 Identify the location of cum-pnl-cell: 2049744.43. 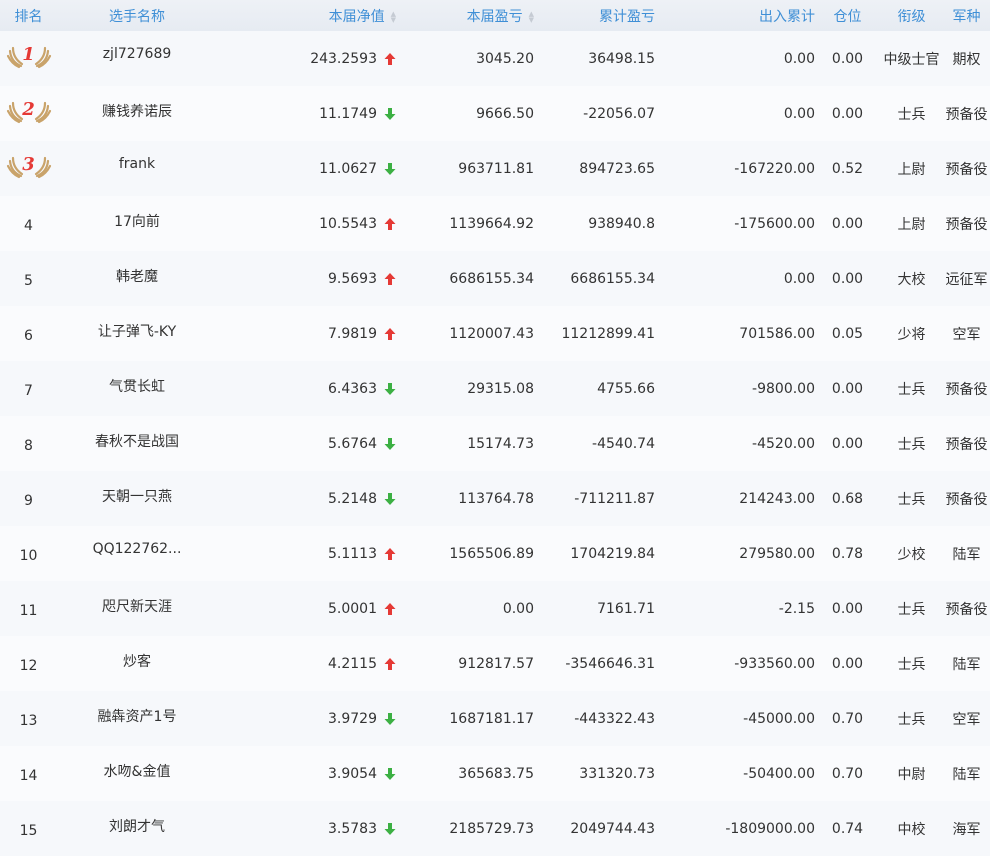
(612, 828).